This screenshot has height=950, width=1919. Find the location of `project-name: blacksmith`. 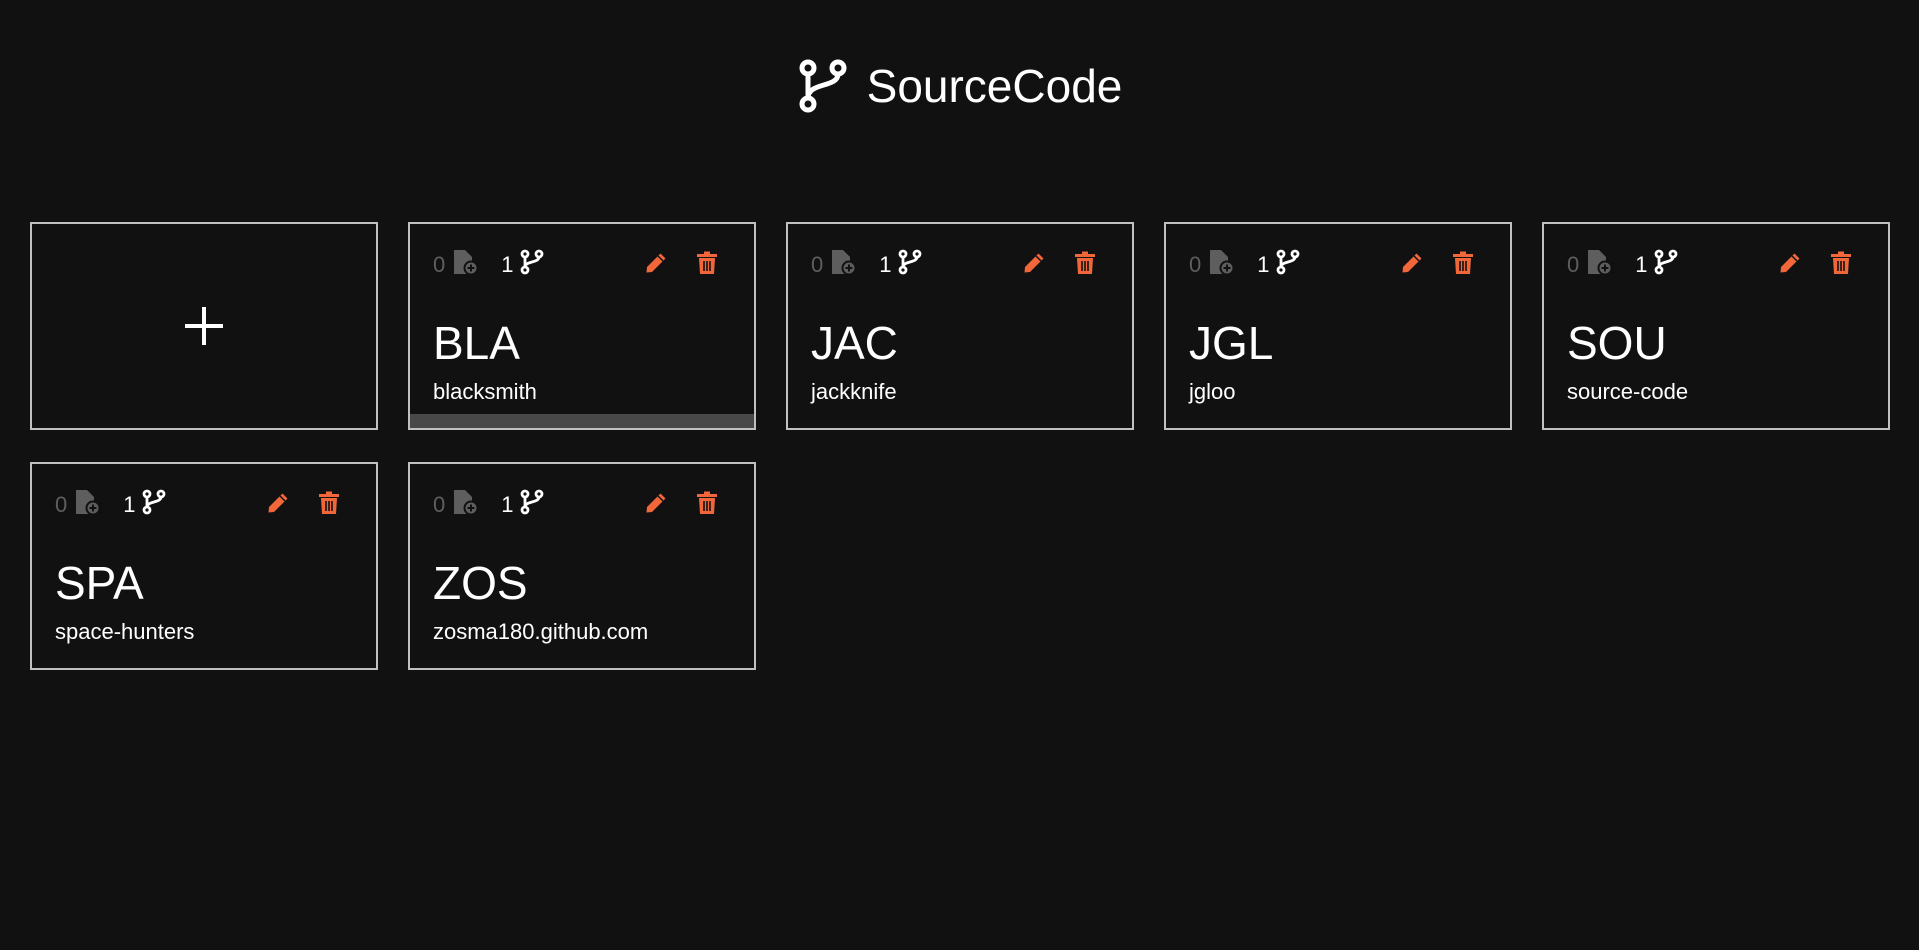

project-name: blacksmith is located at coordinates (485, 391).